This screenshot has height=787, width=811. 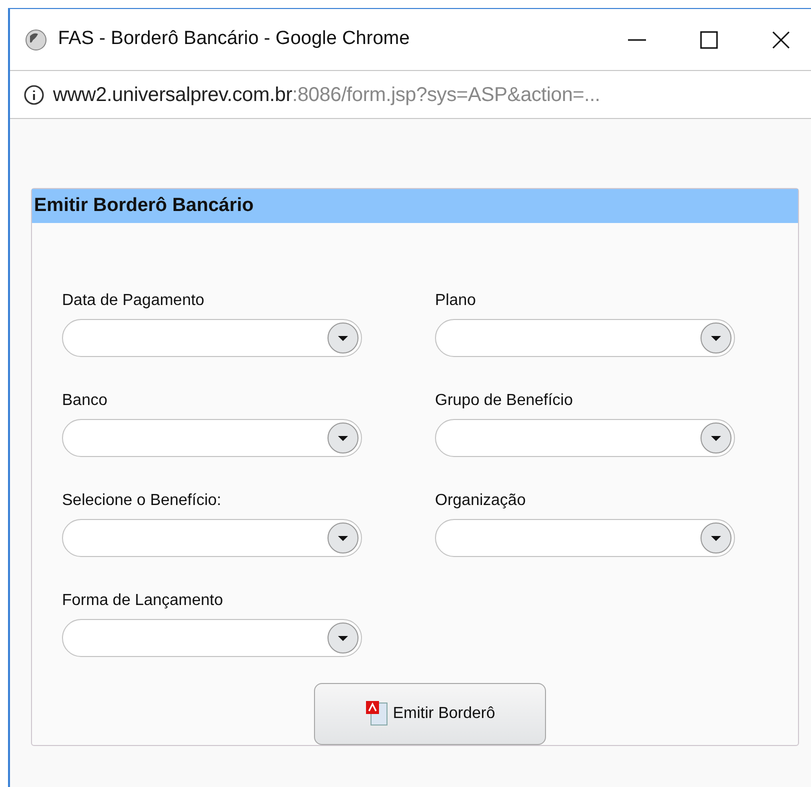 What do you see at coordinates (34, 95) in the screenshot?
I see `info-icon` at bounding box center [34, 95].